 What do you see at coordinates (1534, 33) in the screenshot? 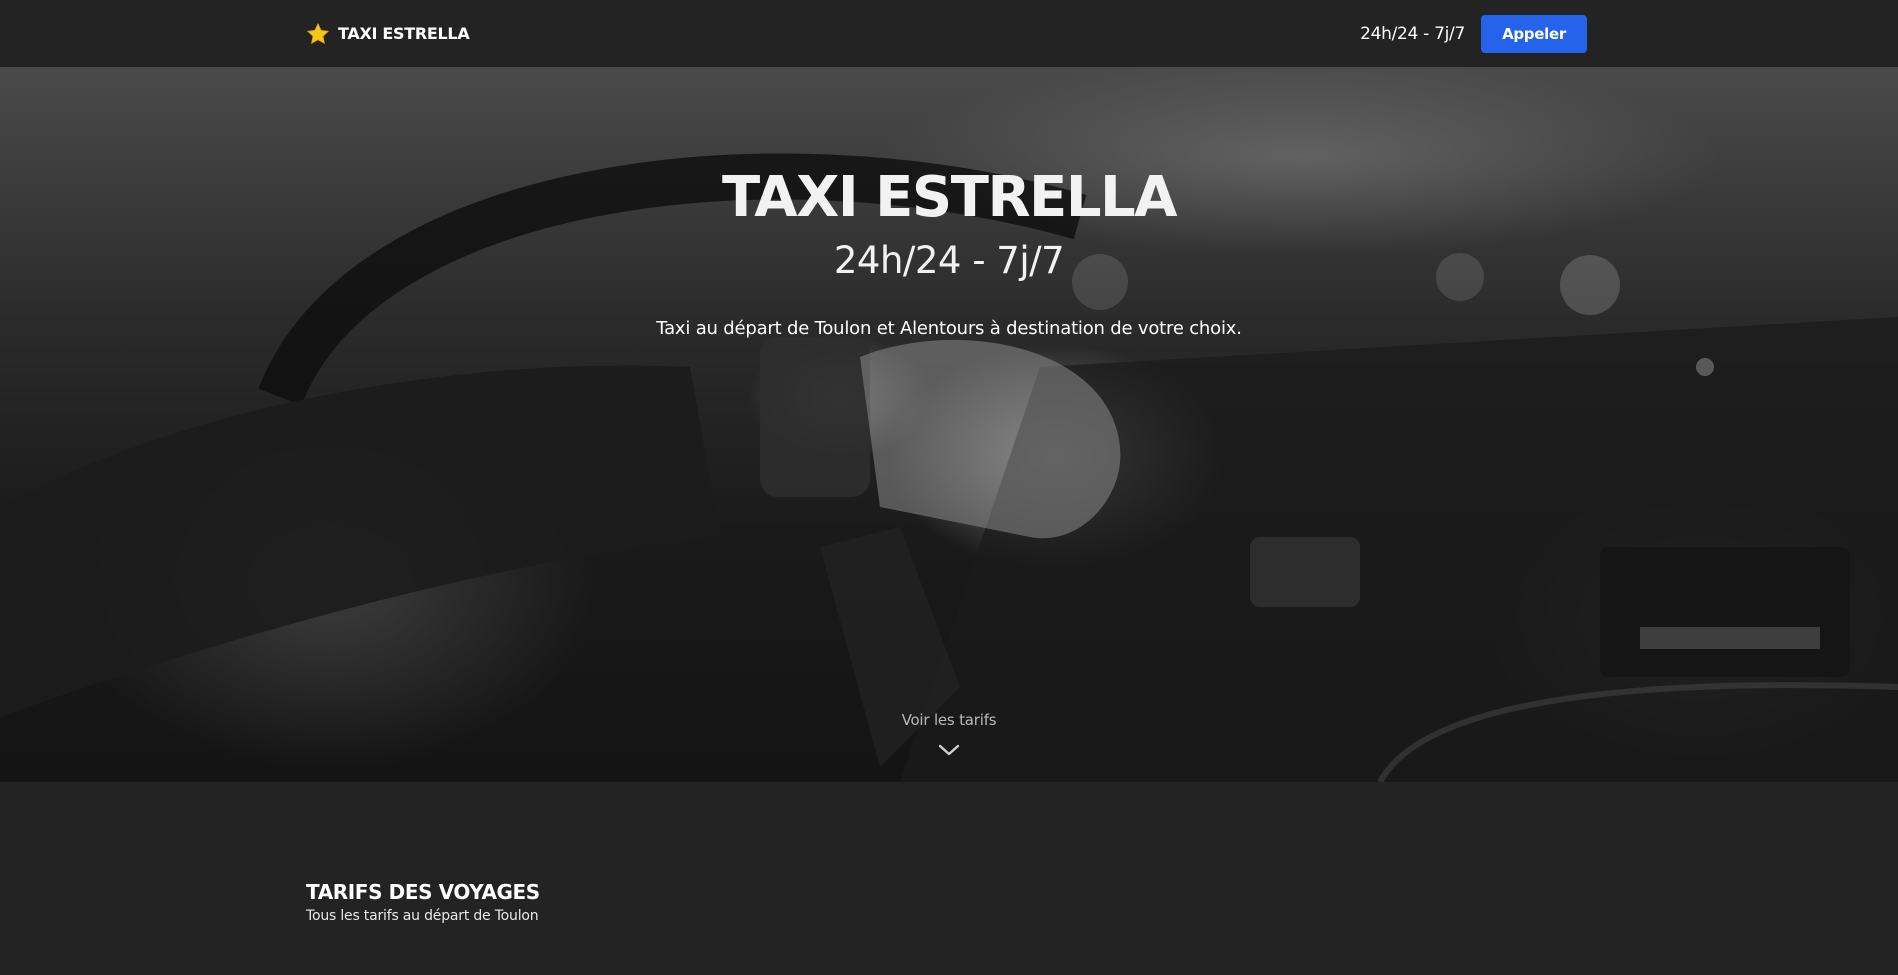
I see `call-button: Appeler` at bounding box center [1534, 33].